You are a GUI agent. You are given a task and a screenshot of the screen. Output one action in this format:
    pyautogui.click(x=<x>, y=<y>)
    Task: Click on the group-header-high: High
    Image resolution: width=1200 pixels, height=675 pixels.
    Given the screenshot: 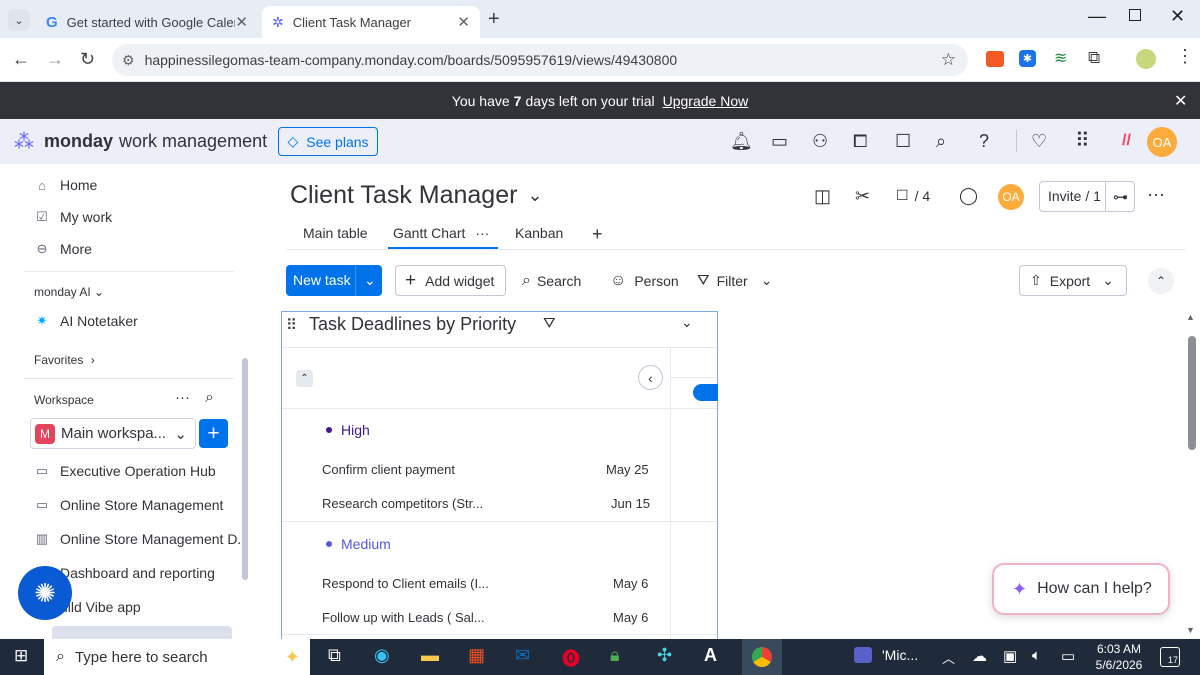 What is the action you would take?
    pyautogui.click(x=348, y=430)
    